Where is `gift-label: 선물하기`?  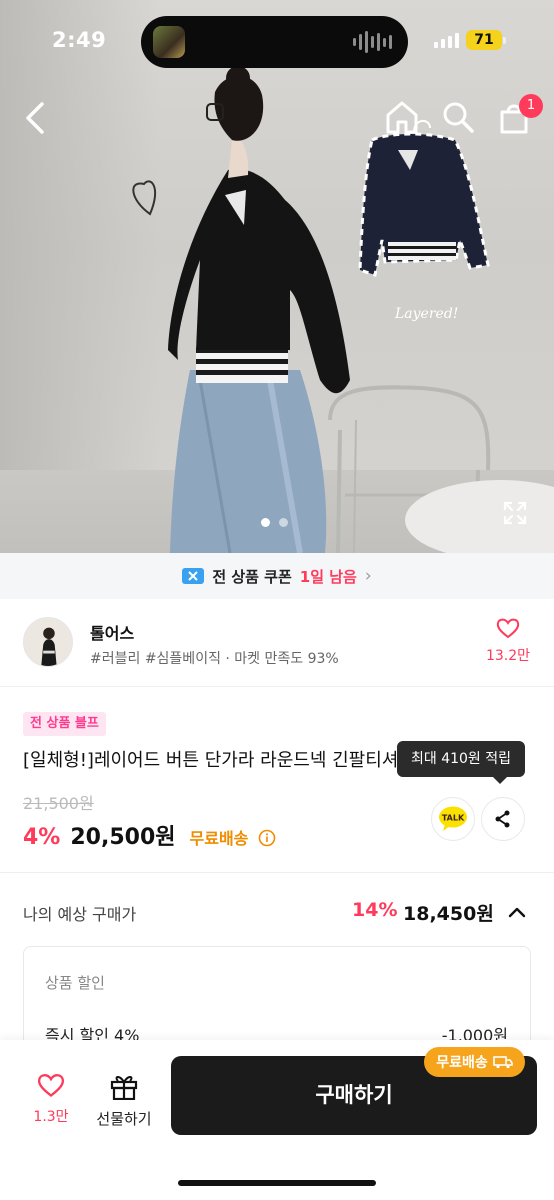 gift-label: 선물하기 is located at coordinates (124, 1119).